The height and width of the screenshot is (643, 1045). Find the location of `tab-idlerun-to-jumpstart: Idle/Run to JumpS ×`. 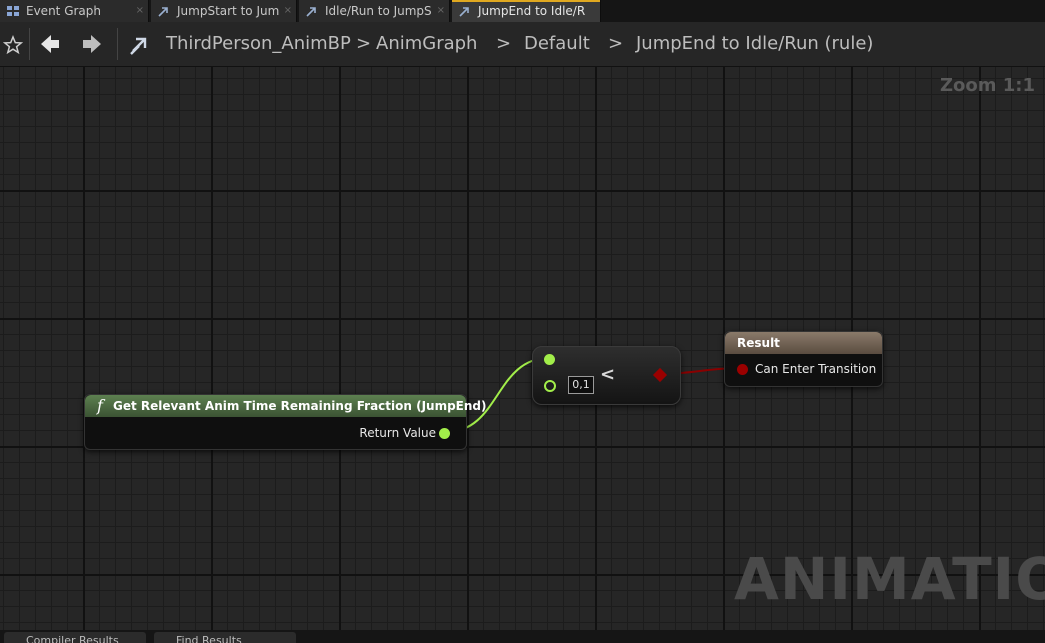

tab-idlerun-to-jumpstart: Idle/Run to JumpS × is located at coordinates (374, 11).